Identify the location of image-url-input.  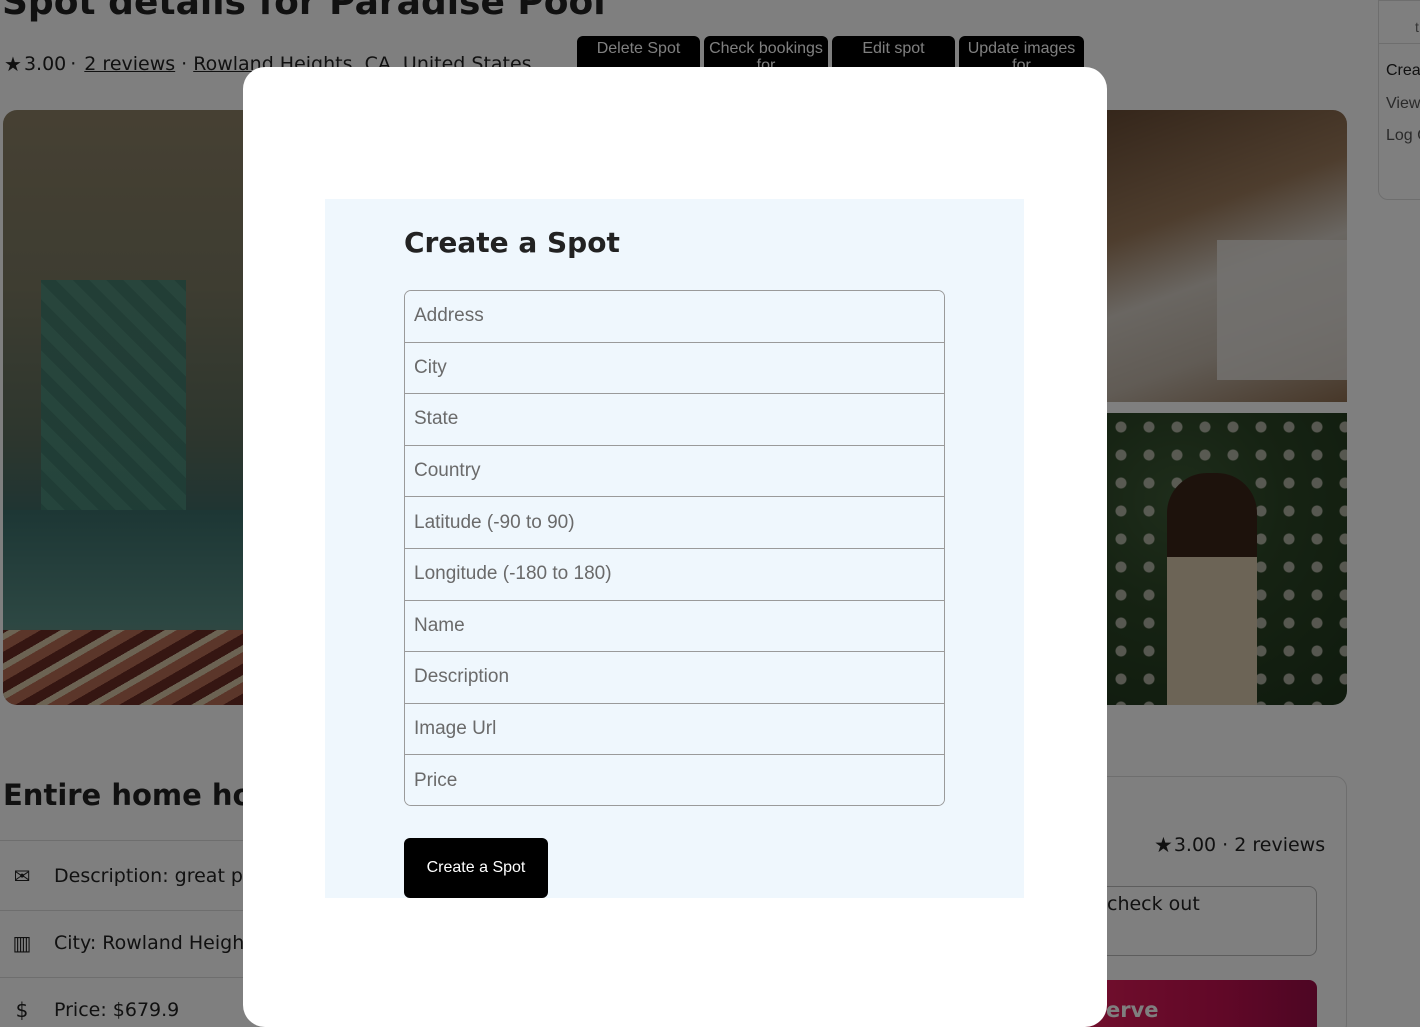
(674, 729).